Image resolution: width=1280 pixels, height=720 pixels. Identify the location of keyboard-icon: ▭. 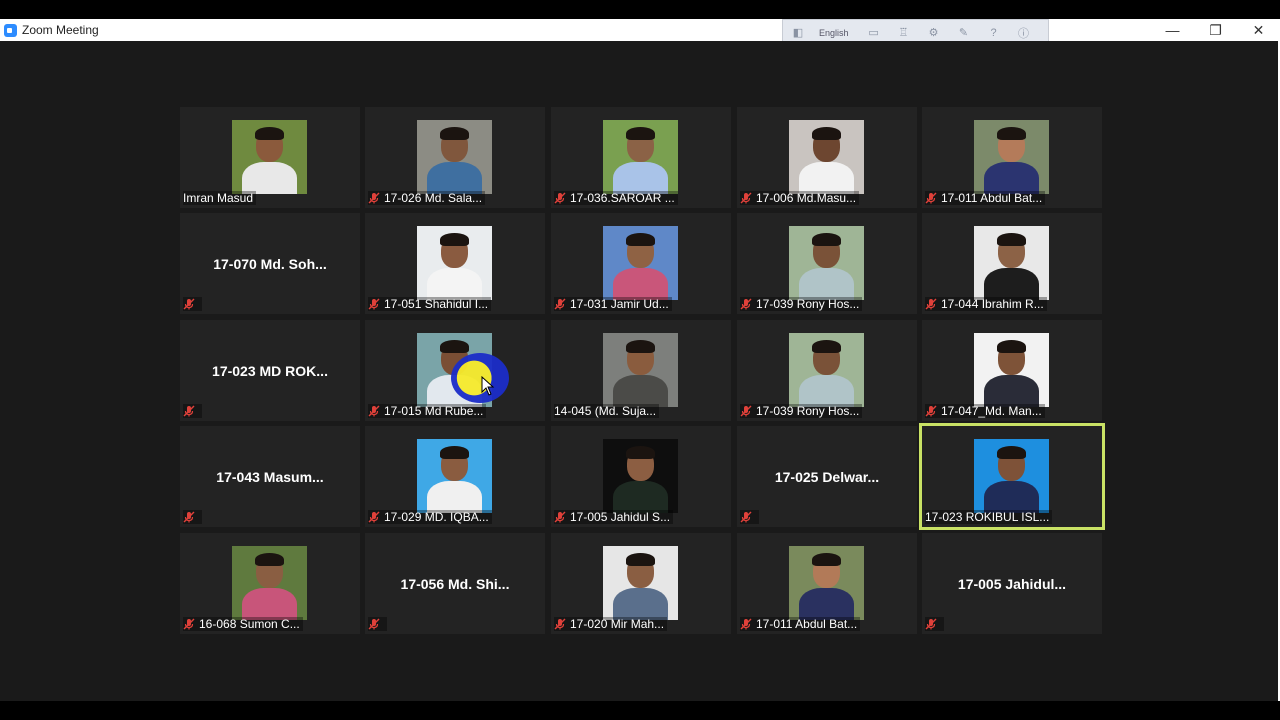
(874, 33).